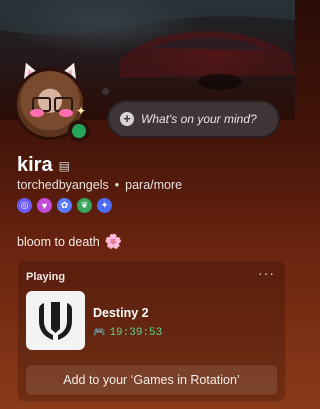  What do you see at coordinates (64, 166) in the screenshot?
I see `note-icon: ▤` at bounding box center [64, 166].